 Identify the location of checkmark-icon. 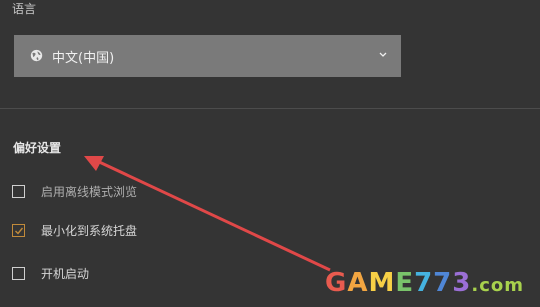
(19, 231).